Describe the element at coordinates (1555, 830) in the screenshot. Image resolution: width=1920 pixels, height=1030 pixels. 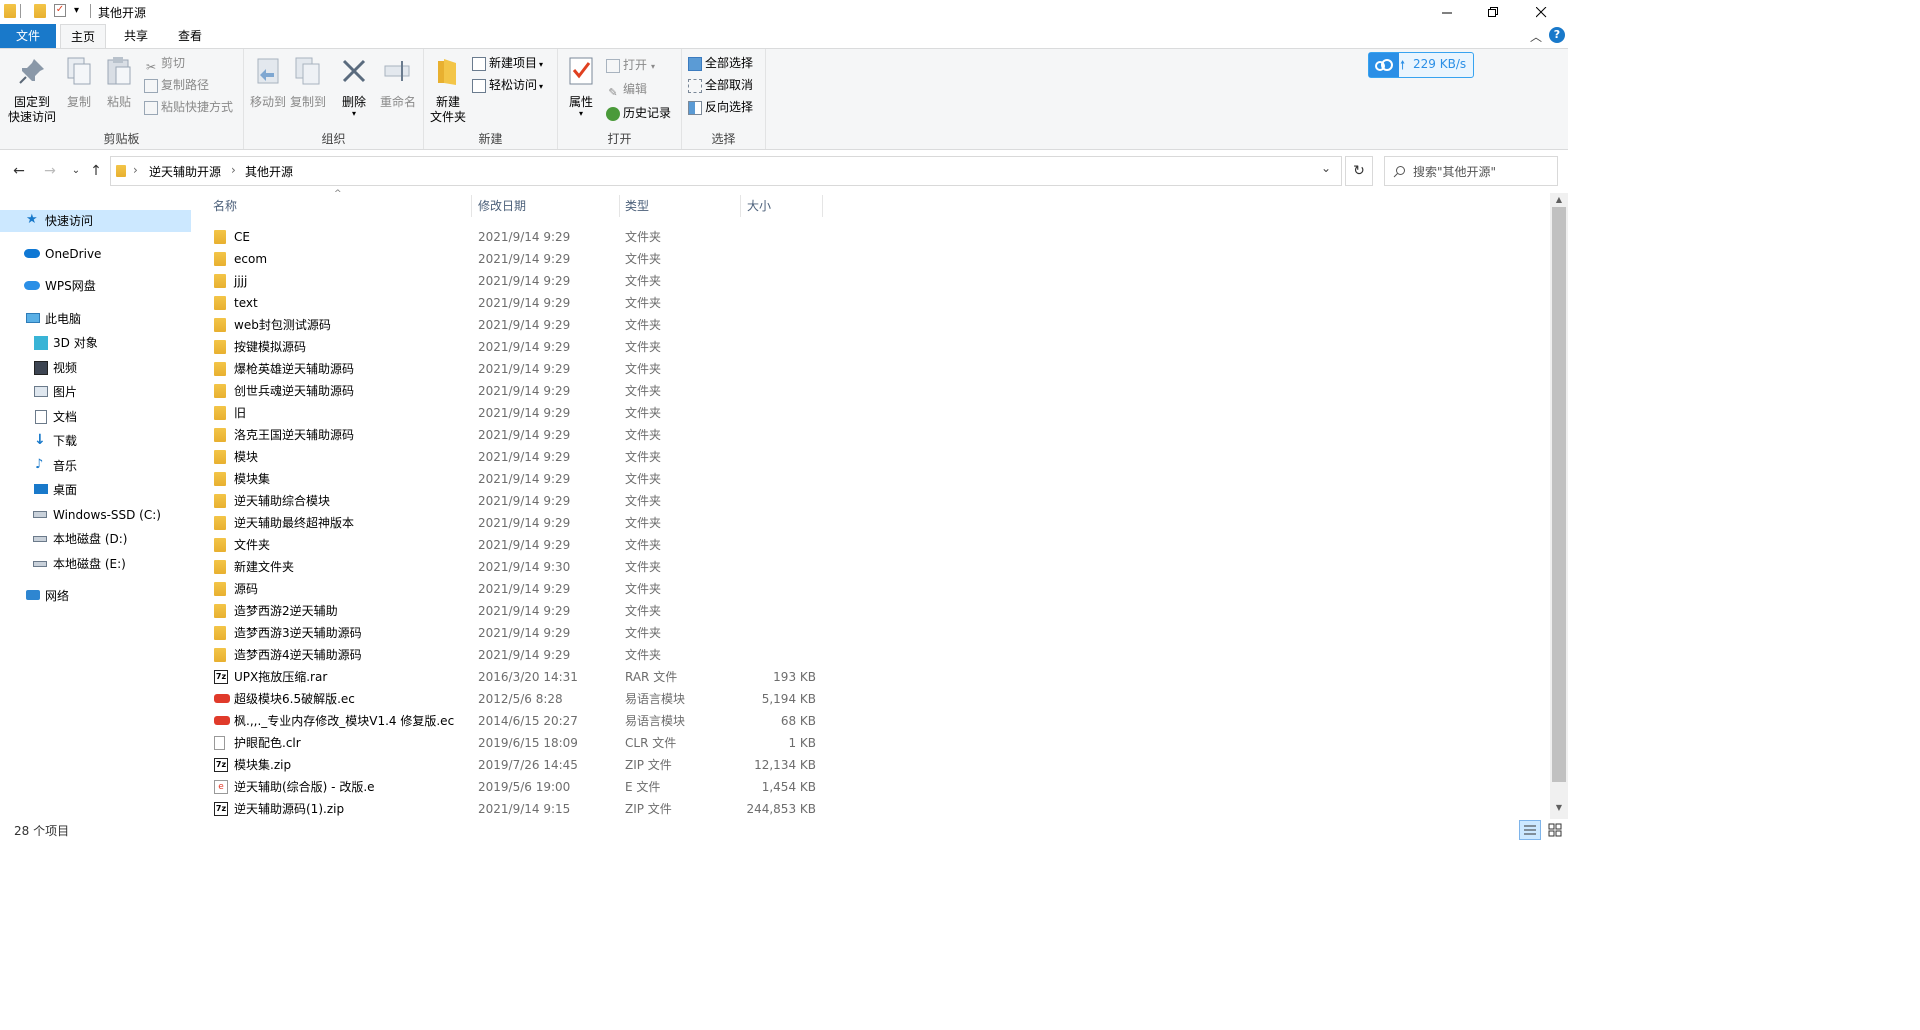
I see `large-icons-view-button` at that location.